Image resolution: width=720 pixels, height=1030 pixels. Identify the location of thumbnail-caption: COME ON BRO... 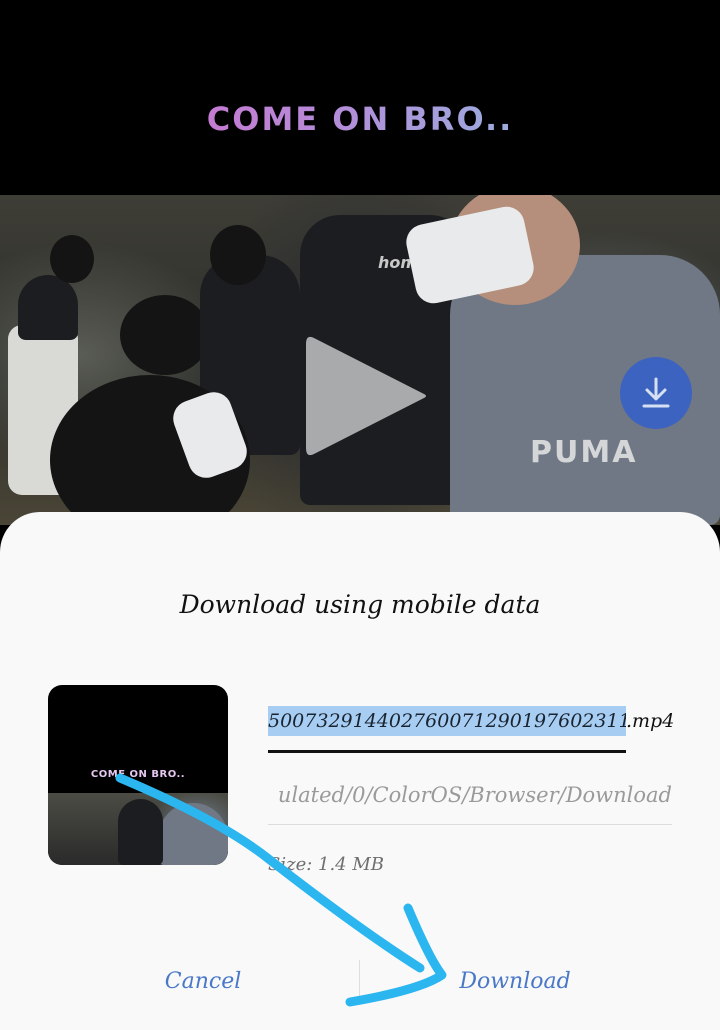
(138, 774).